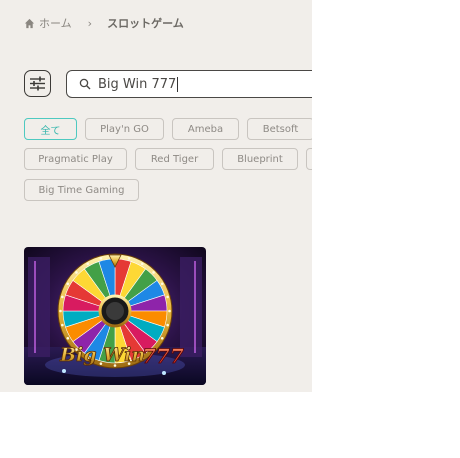 Image resolution: width=460 pixels, height=458 pixels. I want to click on breadcrumb-home-link: ホーム, so click(55, 23).